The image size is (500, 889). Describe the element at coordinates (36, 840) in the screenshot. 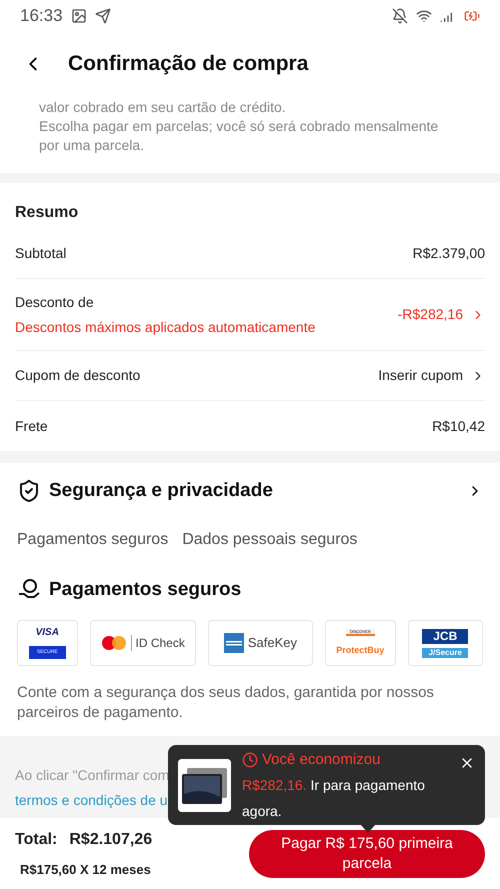

I see `total-label: Total:` at that location.